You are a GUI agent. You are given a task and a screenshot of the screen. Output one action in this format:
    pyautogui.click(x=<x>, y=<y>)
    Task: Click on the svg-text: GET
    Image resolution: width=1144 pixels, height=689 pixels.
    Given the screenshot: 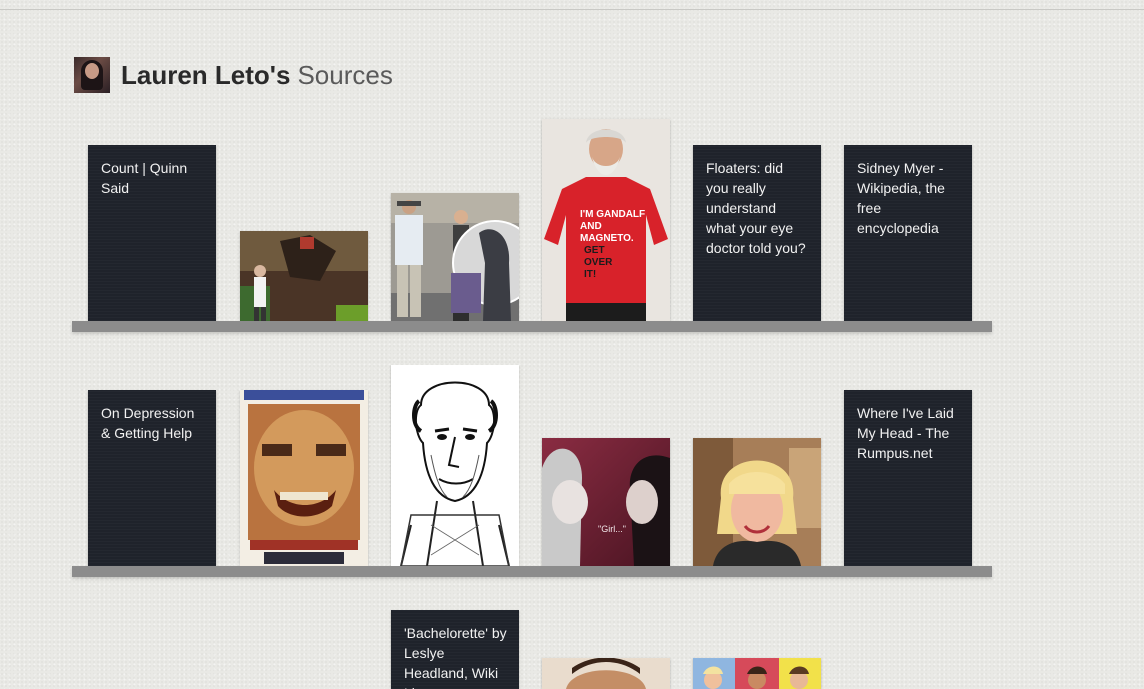 What is the action you would take?
    pyautogui.click(x=594, y=250)
    